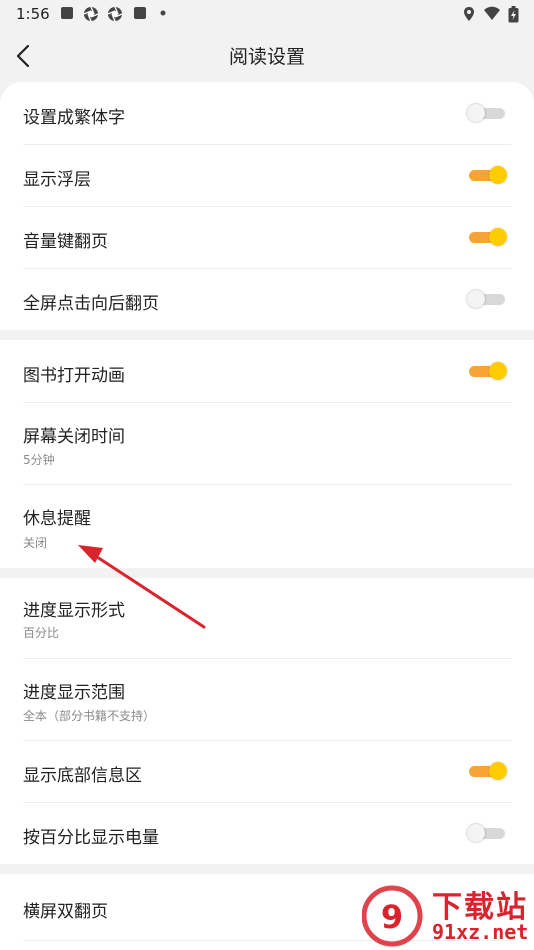 The height and width of the screenshot is (950, 534). Describe the element at coordinates (267, 237) in the screenshot. I see `setting-volume-key-page-turn: 音量键翻页` at that location.